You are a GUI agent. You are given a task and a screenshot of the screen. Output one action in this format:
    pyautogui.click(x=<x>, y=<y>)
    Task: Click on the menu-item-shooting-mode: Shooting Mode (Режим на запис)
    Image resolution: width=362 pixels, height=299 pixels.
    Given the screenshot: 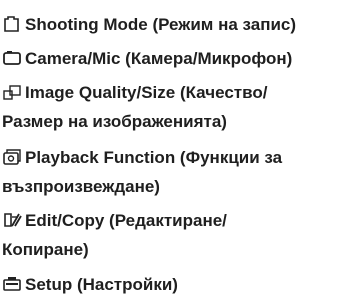 What is the action you would take?
    pyautogui.click(x=180, y=24)
    